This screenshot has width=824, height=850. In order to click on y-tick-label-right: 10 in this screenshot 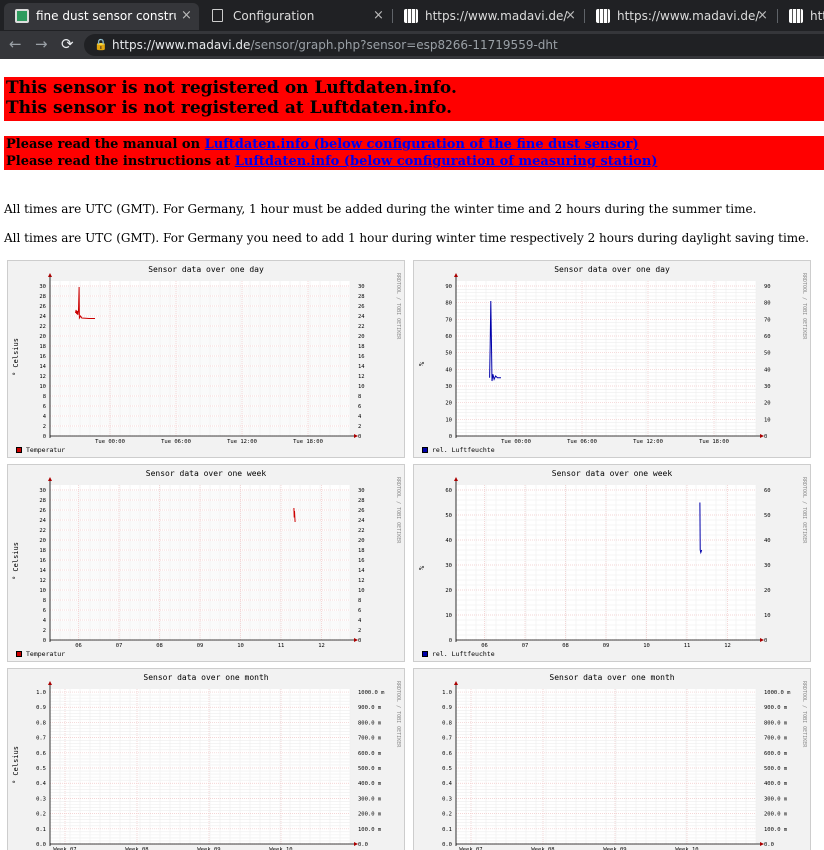, I will do `click(361, 387)`.